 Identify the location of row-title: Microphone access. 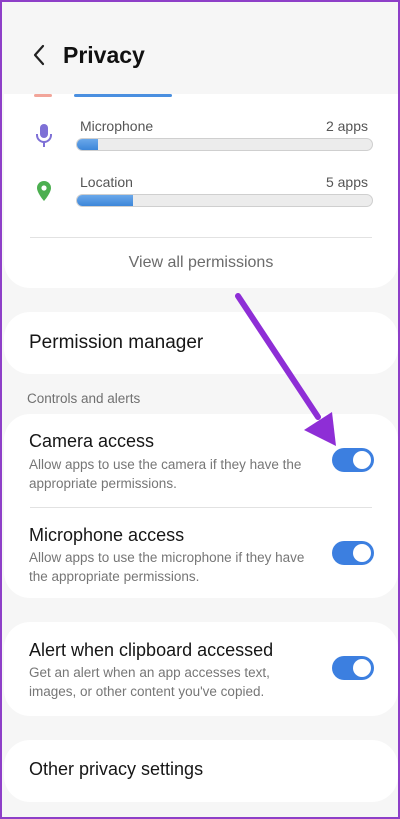
(107, 535).